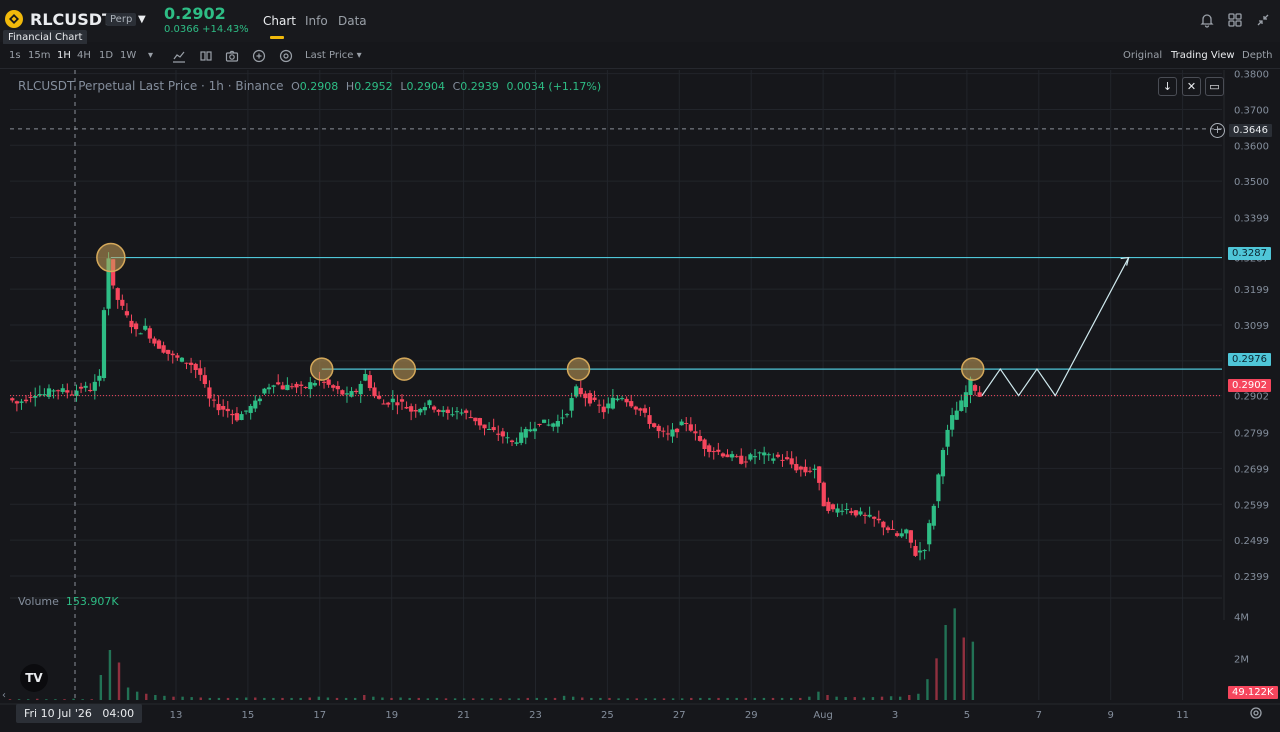  What do you see at coordinates (1167, 86) in the screenshot?
I see `arrow-down-icon: ↓` at bounding box center [1167, 86].